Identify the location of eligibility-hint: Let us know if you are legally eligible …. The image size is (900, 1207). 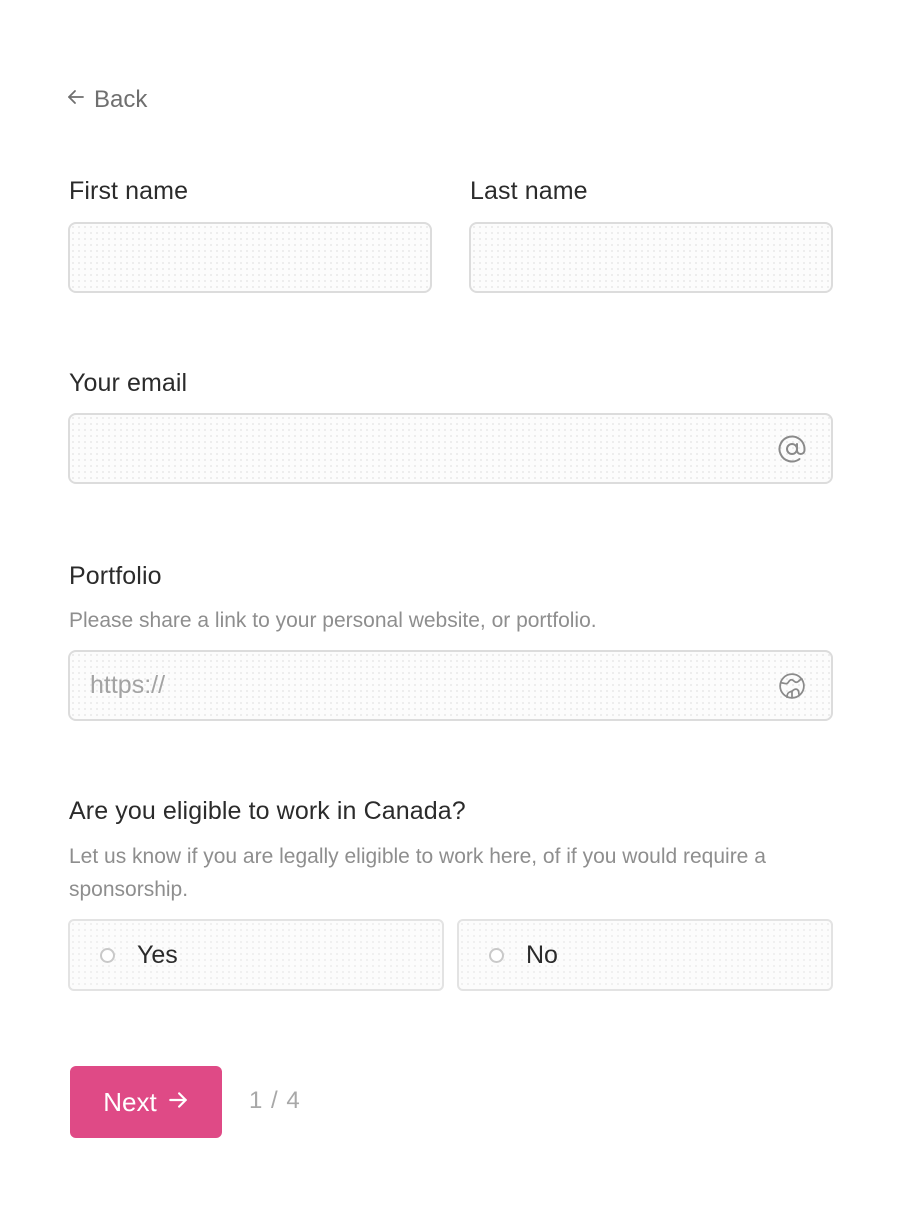
(417, 873).